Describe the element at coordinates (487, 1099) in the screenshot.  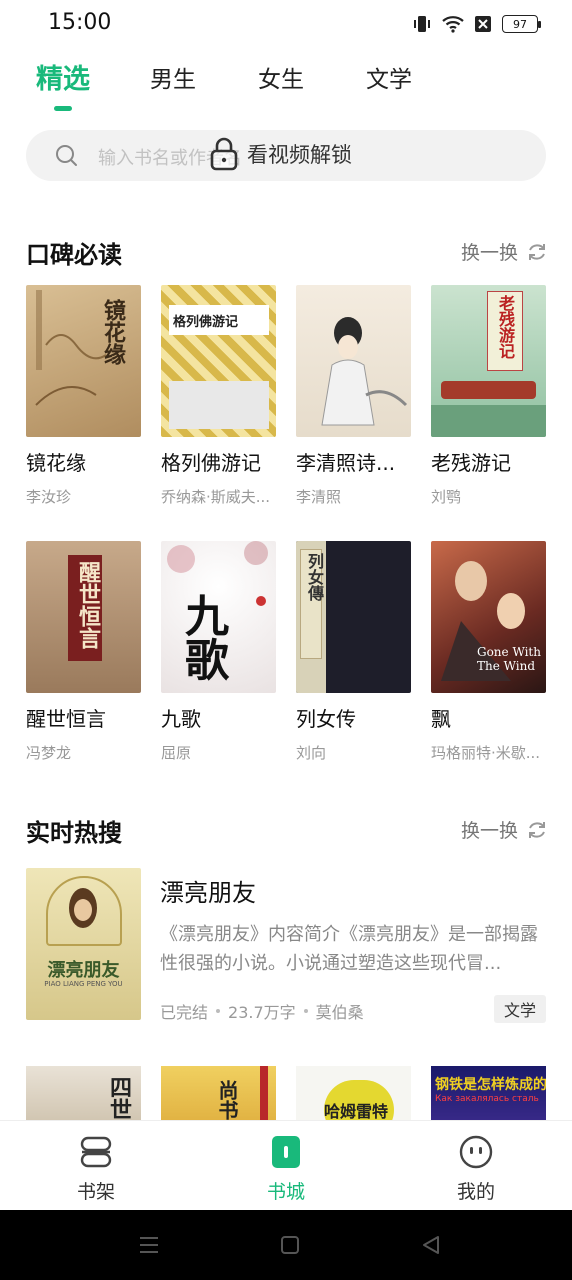
I see `cover-subtitle: Как закалялась сталь` at that location.